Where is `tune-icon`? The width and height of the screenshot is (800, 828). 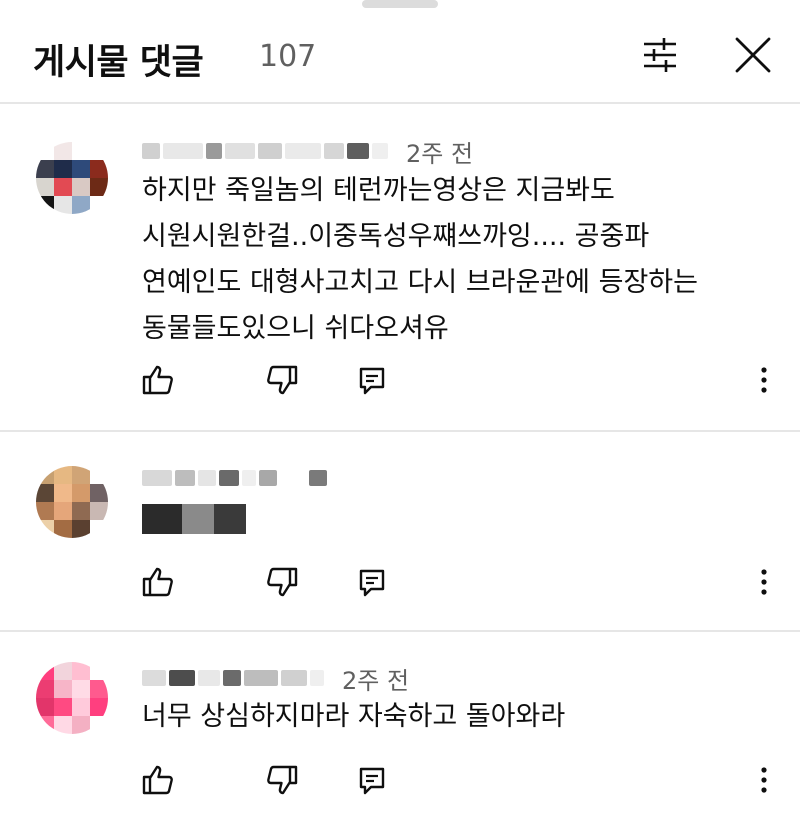
tune-icon is located at coordinates (660, 55).